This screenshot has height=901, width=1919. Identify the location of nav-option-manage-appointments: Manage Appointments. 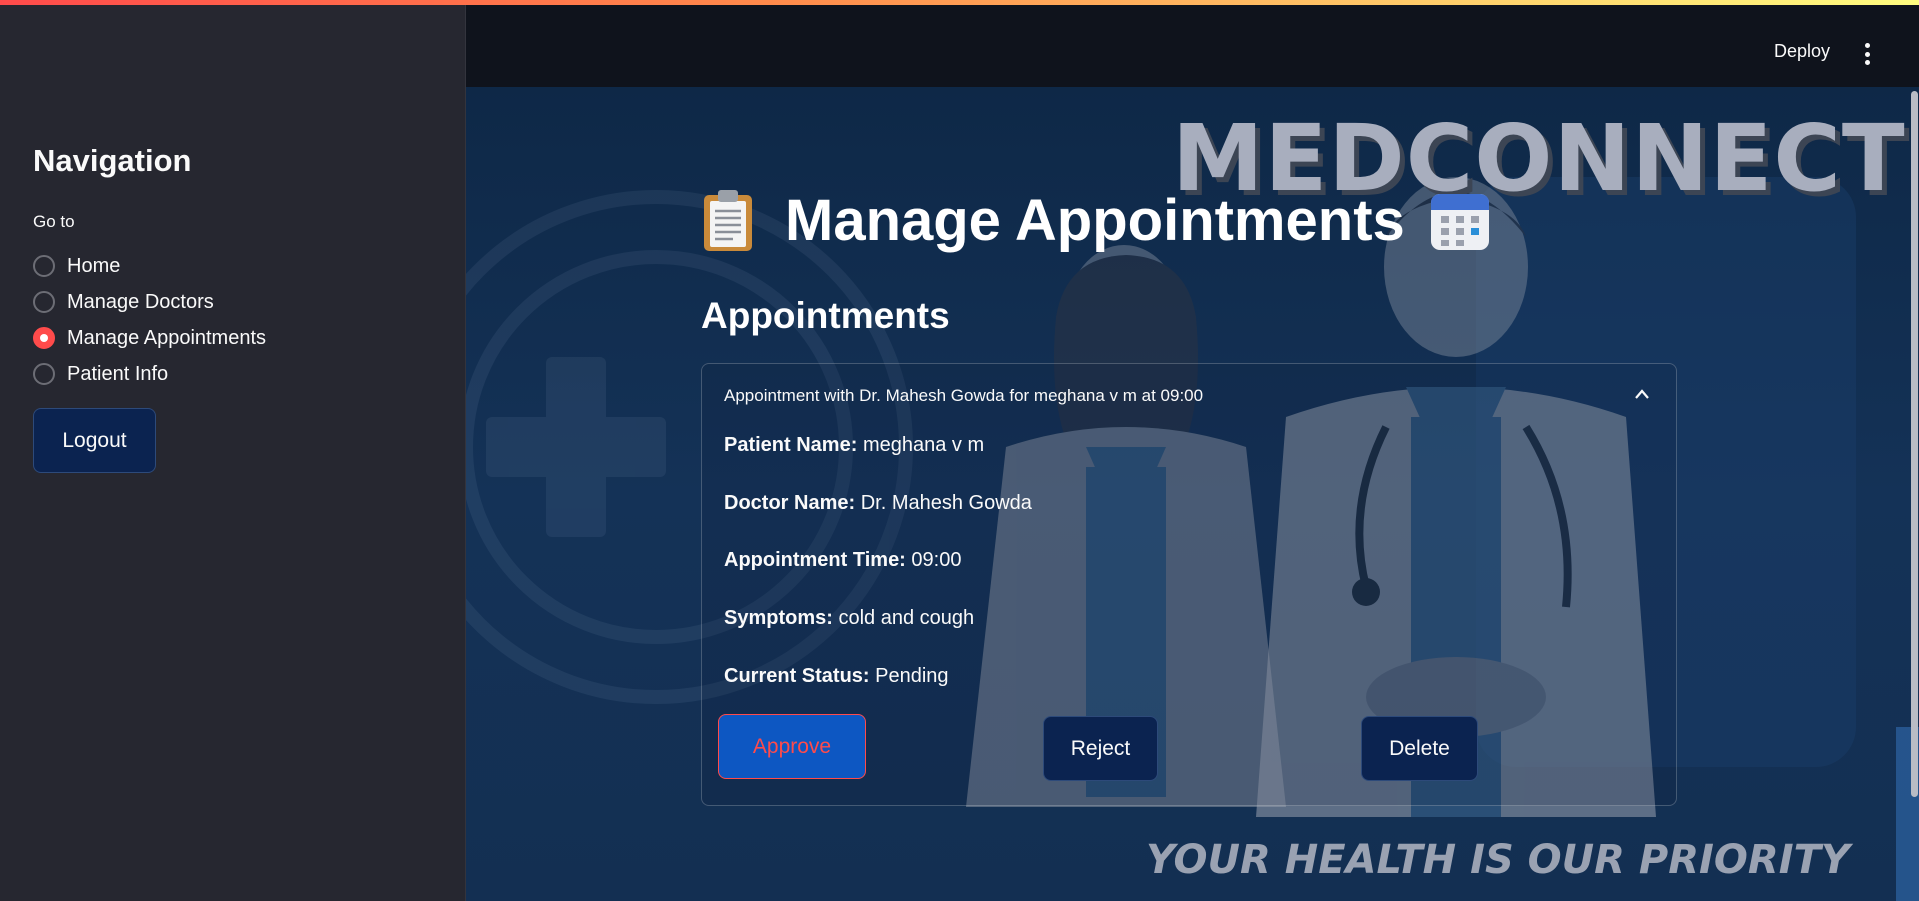
(149, 338).